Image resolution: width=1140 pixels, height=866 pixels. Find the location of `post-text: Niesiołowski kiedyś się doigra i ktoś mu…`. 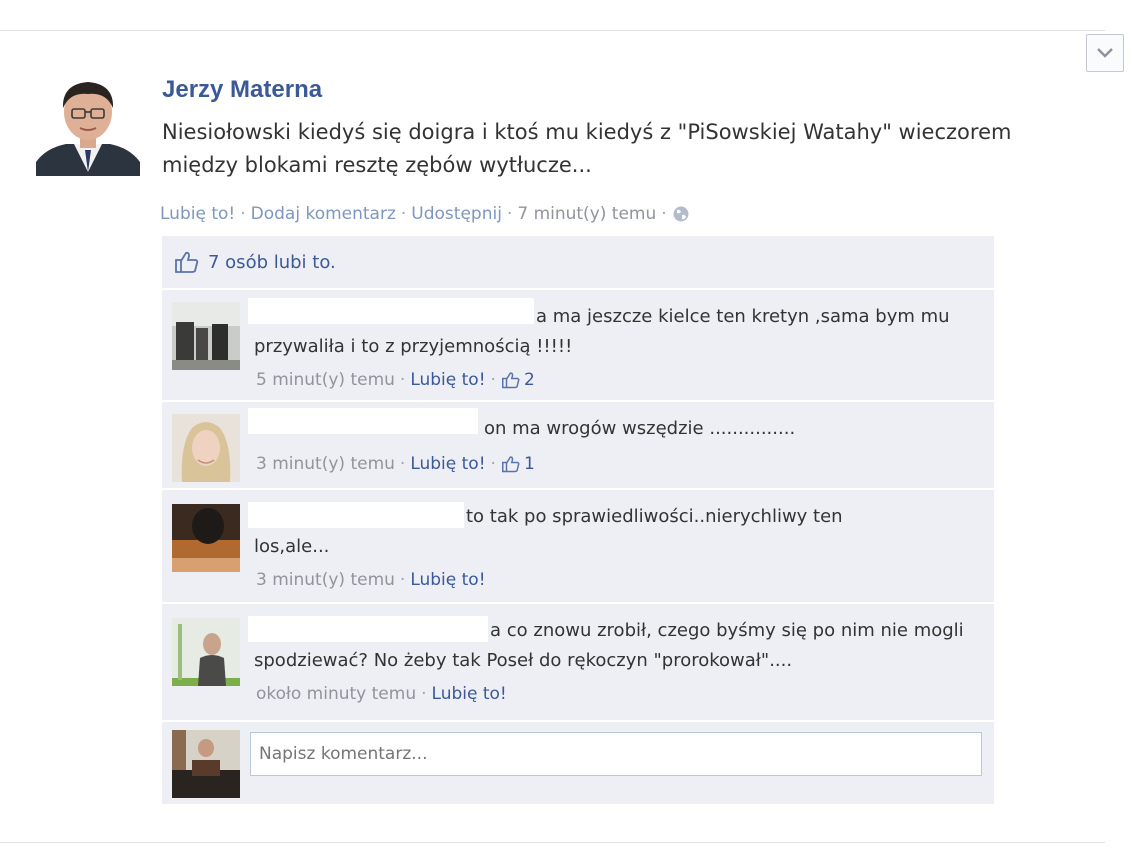

post-text: Niesiołowski kiedyś się doigra i ktoś mu… is located at coordinates (587, 148).